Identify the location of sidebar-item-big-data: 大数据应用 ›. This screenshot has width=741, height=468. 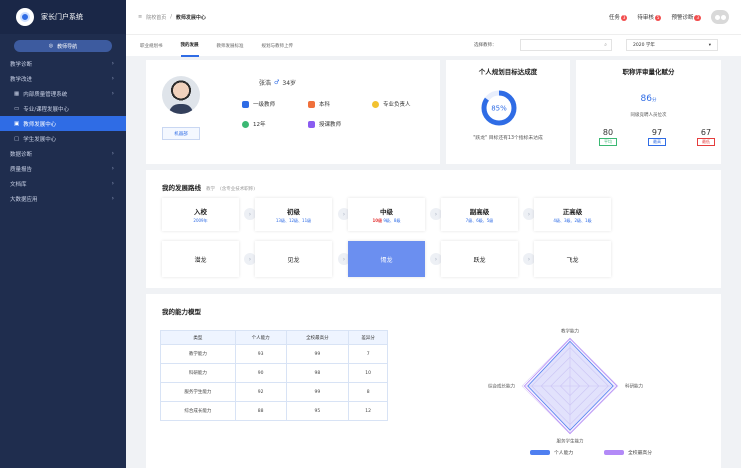
(63, 198).